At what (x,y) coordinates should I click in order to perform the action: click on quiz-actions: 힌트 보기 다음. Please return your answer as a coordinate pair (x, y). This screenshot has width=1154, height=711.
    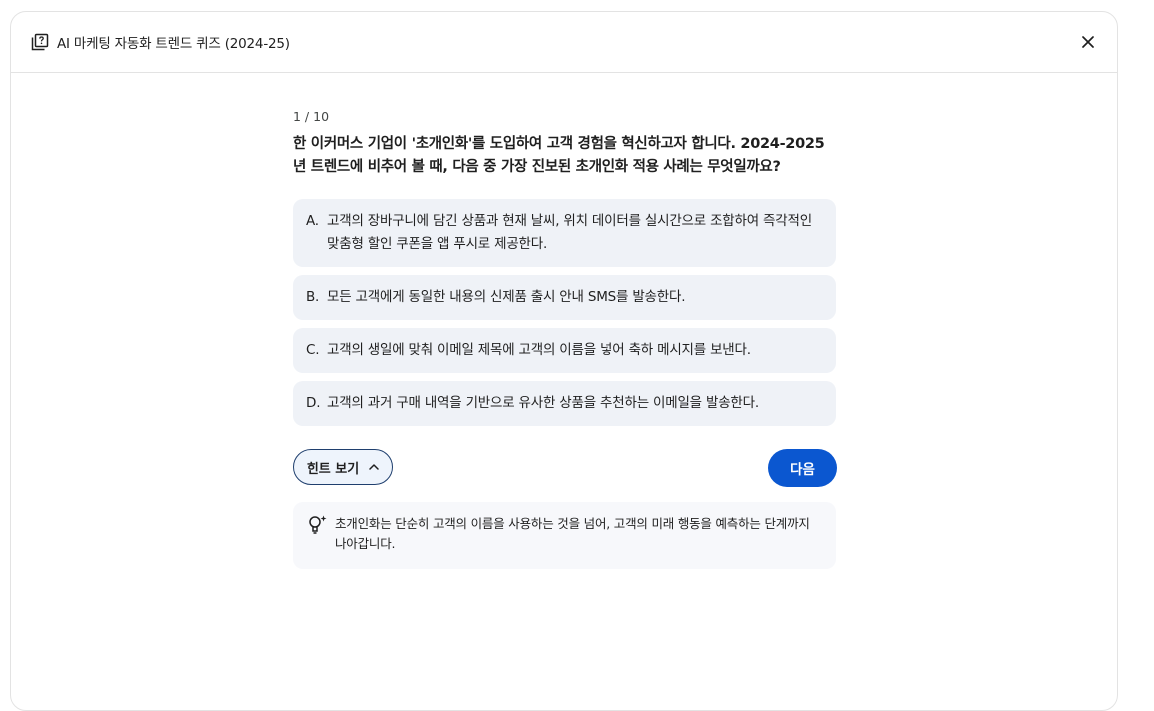
    Looking at the image, I should click on (565, 468).